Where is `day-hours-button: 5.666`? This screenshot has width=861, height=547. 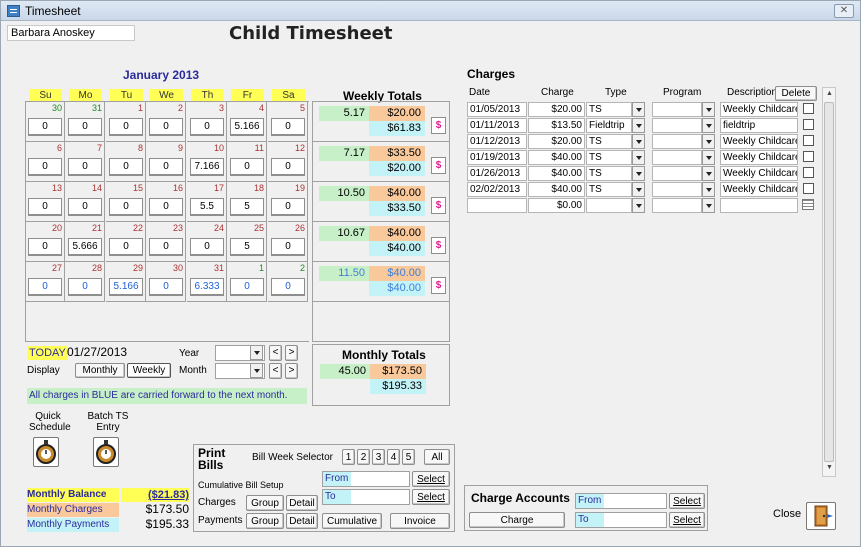
day-hours-button: 5.666 is located at coordinates (85, 247).